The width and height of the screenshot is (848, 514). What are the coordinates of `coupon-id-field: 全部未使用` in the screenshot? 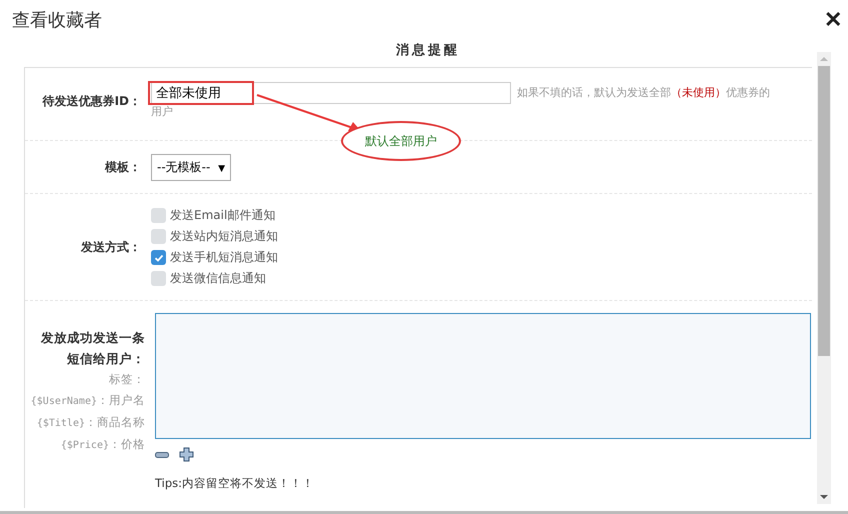 It's located at (331, 93).